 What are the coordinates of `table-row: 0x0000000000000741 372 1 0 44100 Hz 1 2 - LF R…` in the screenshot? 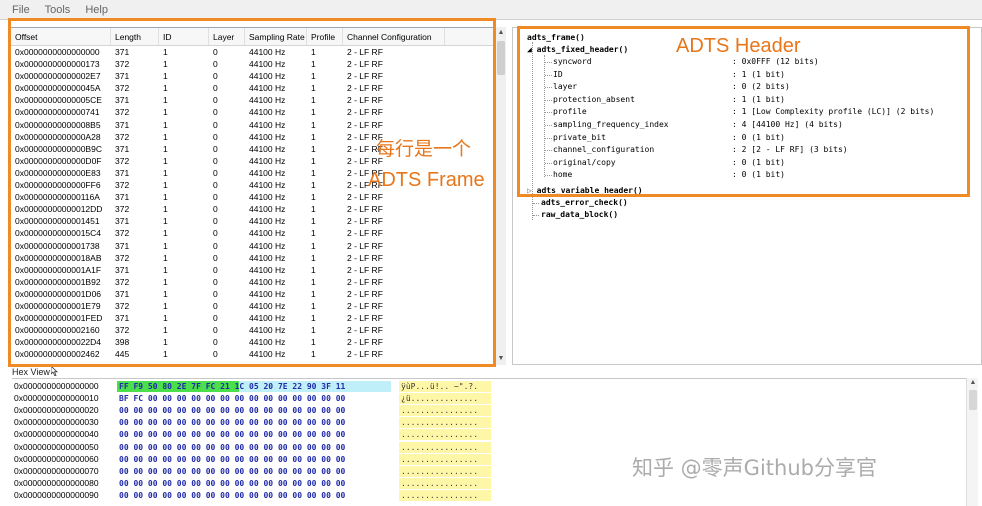 It's located at (253, 112).